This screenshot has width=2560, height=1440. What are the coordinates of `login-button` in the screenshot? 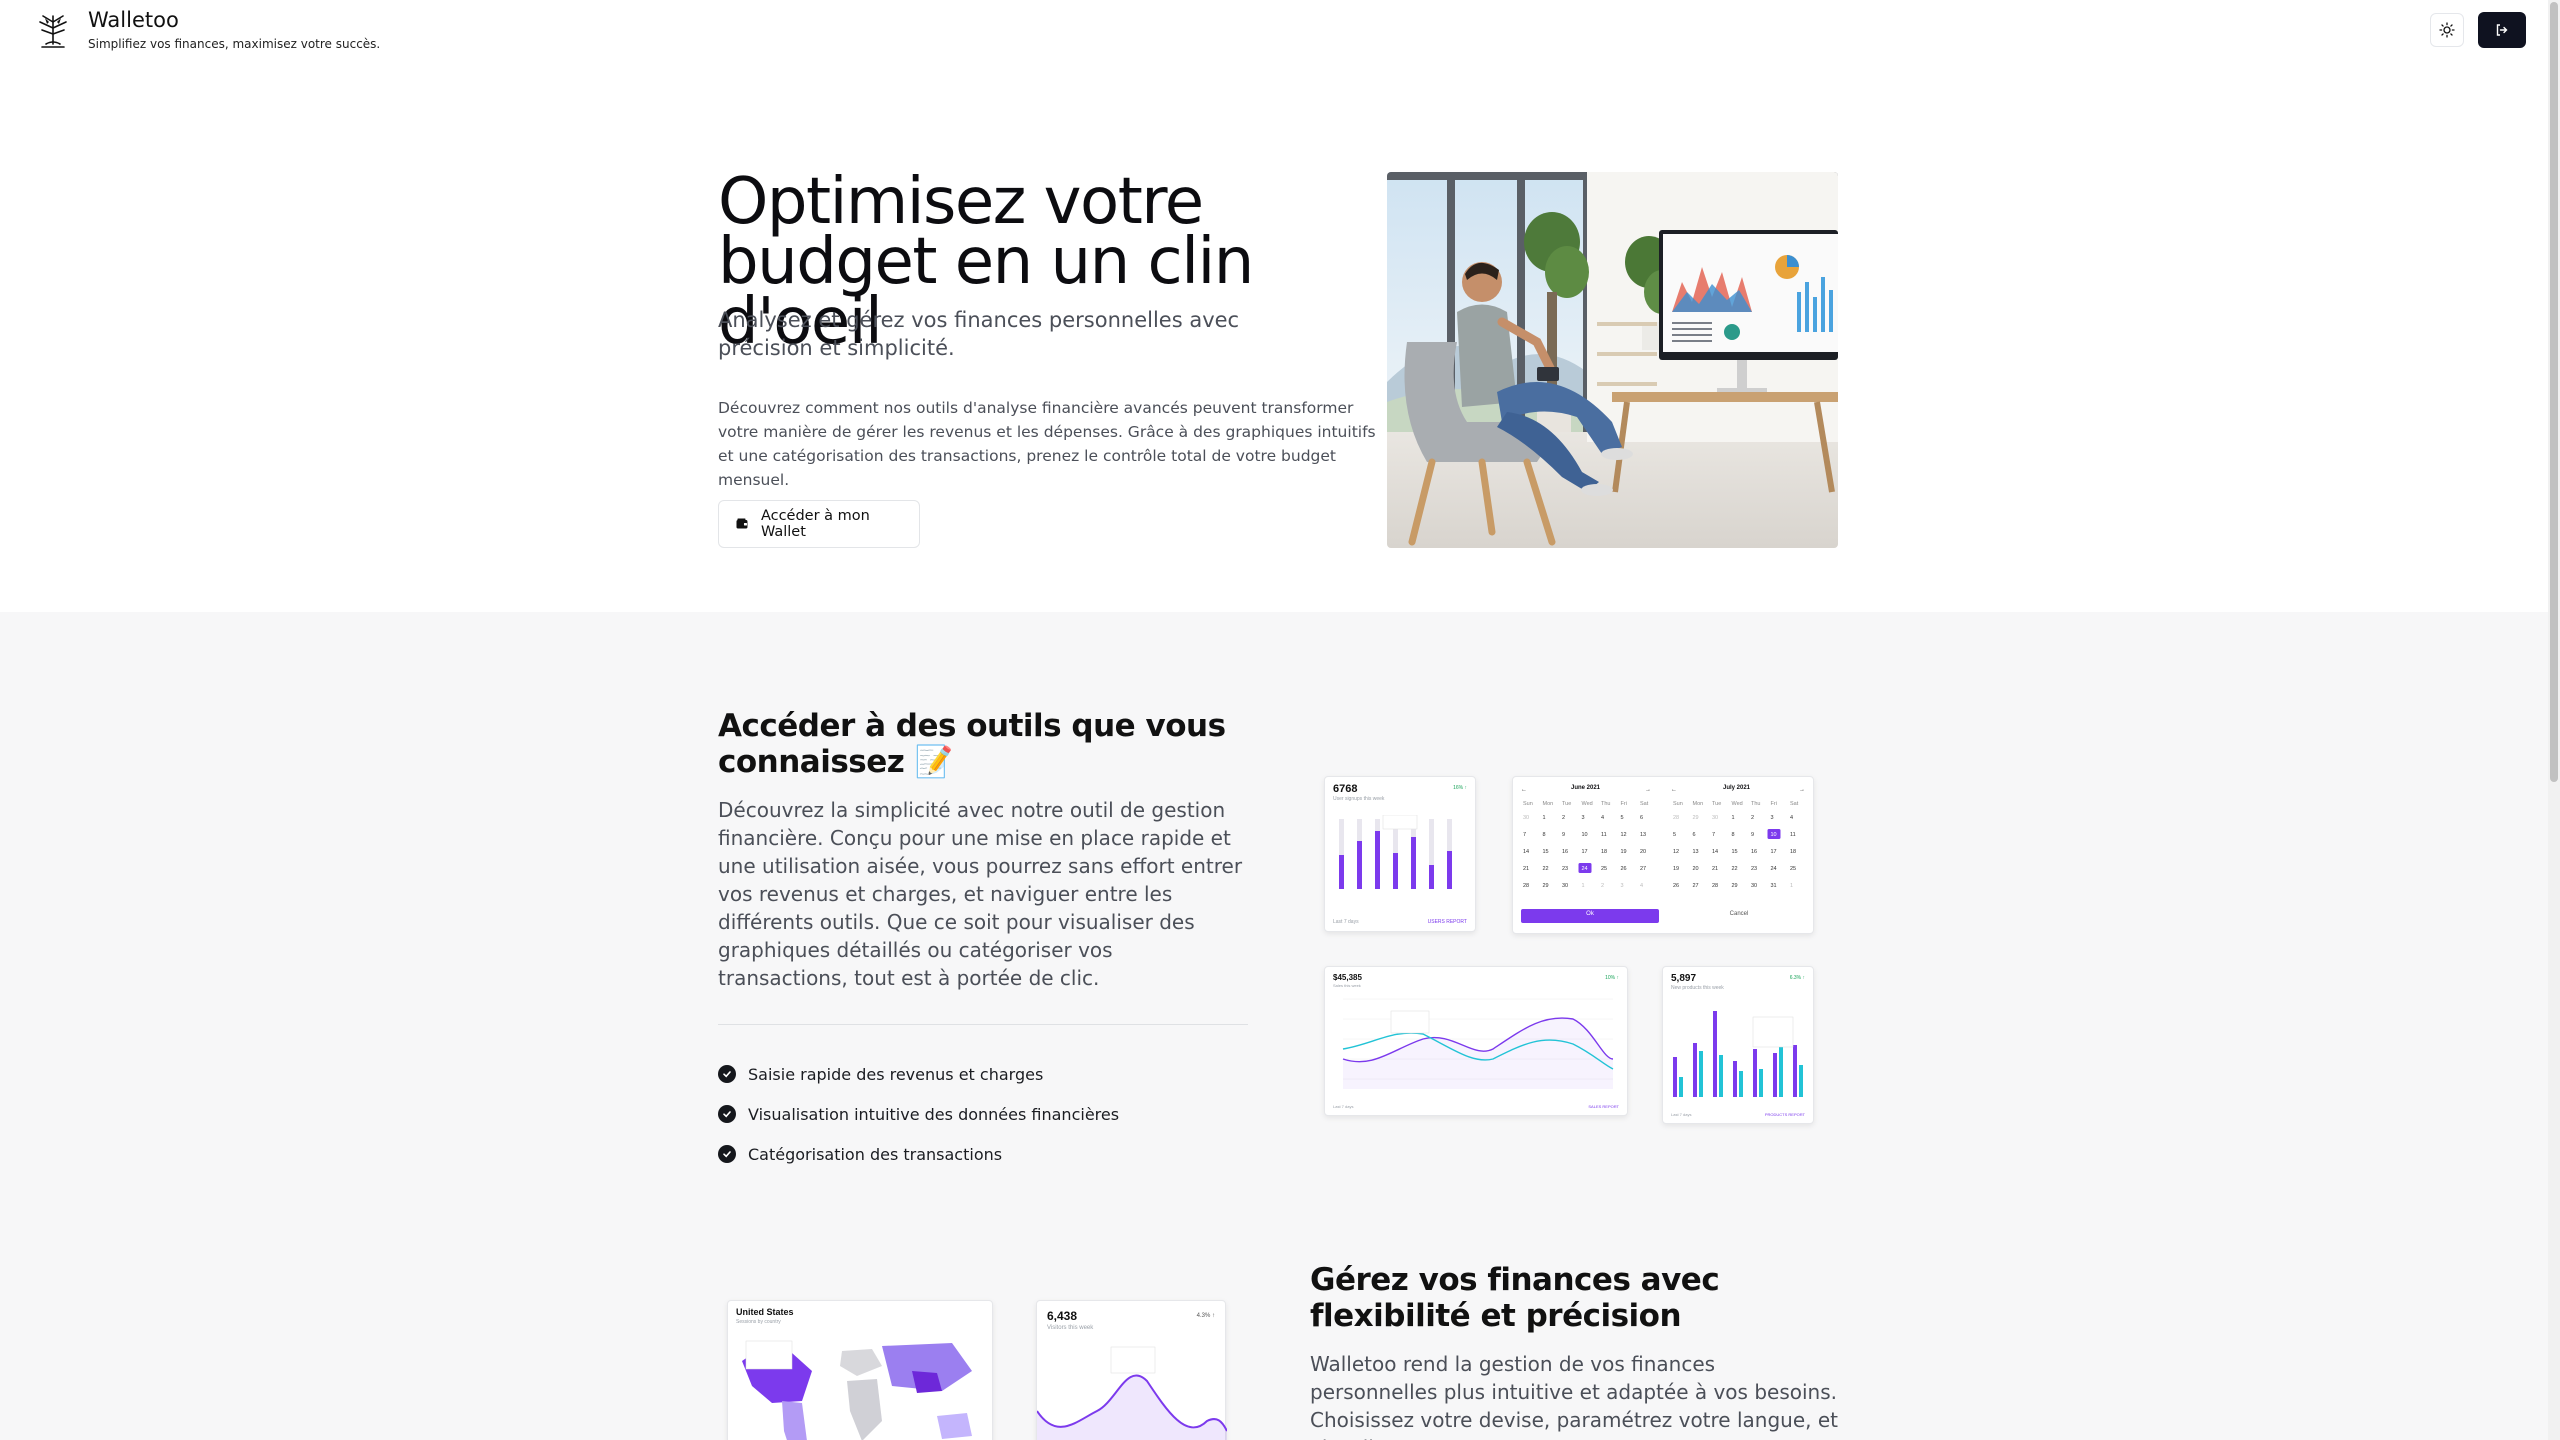 It's located at (2502, 30).